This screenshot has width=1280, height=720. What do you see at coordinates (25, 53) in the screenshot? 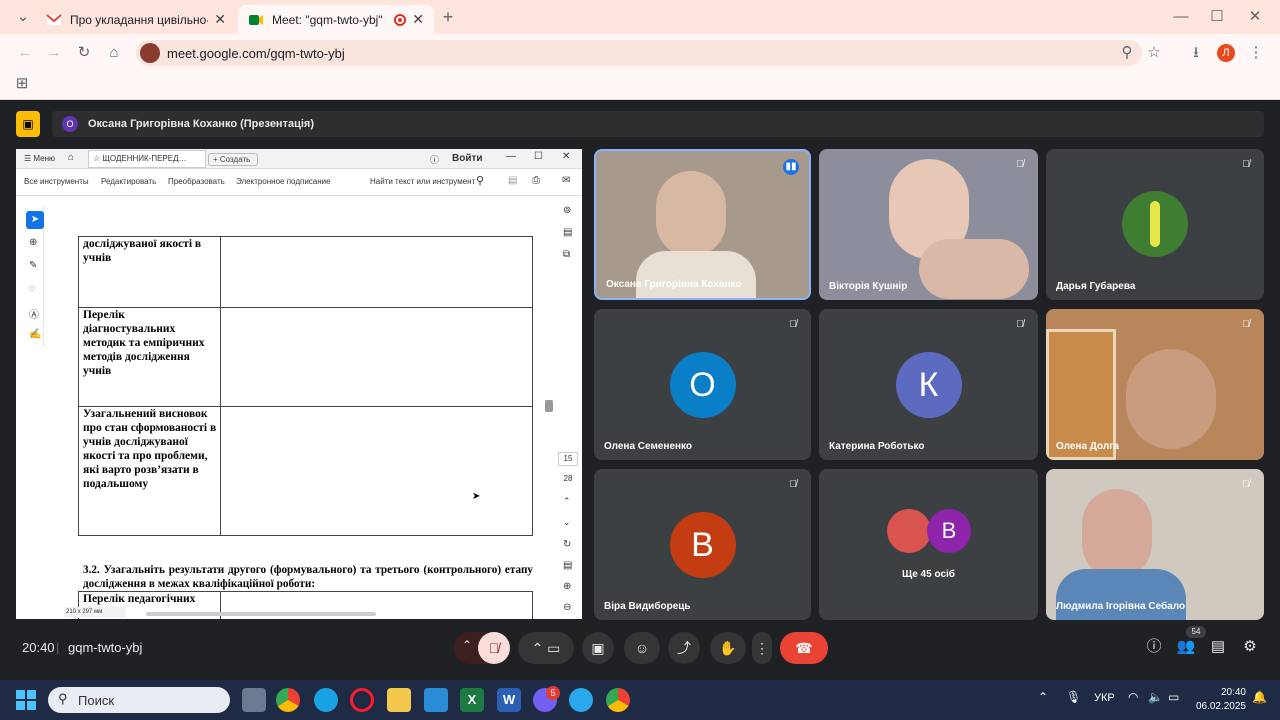
I see `back-icon: ←` at bounding box center [25, 53].